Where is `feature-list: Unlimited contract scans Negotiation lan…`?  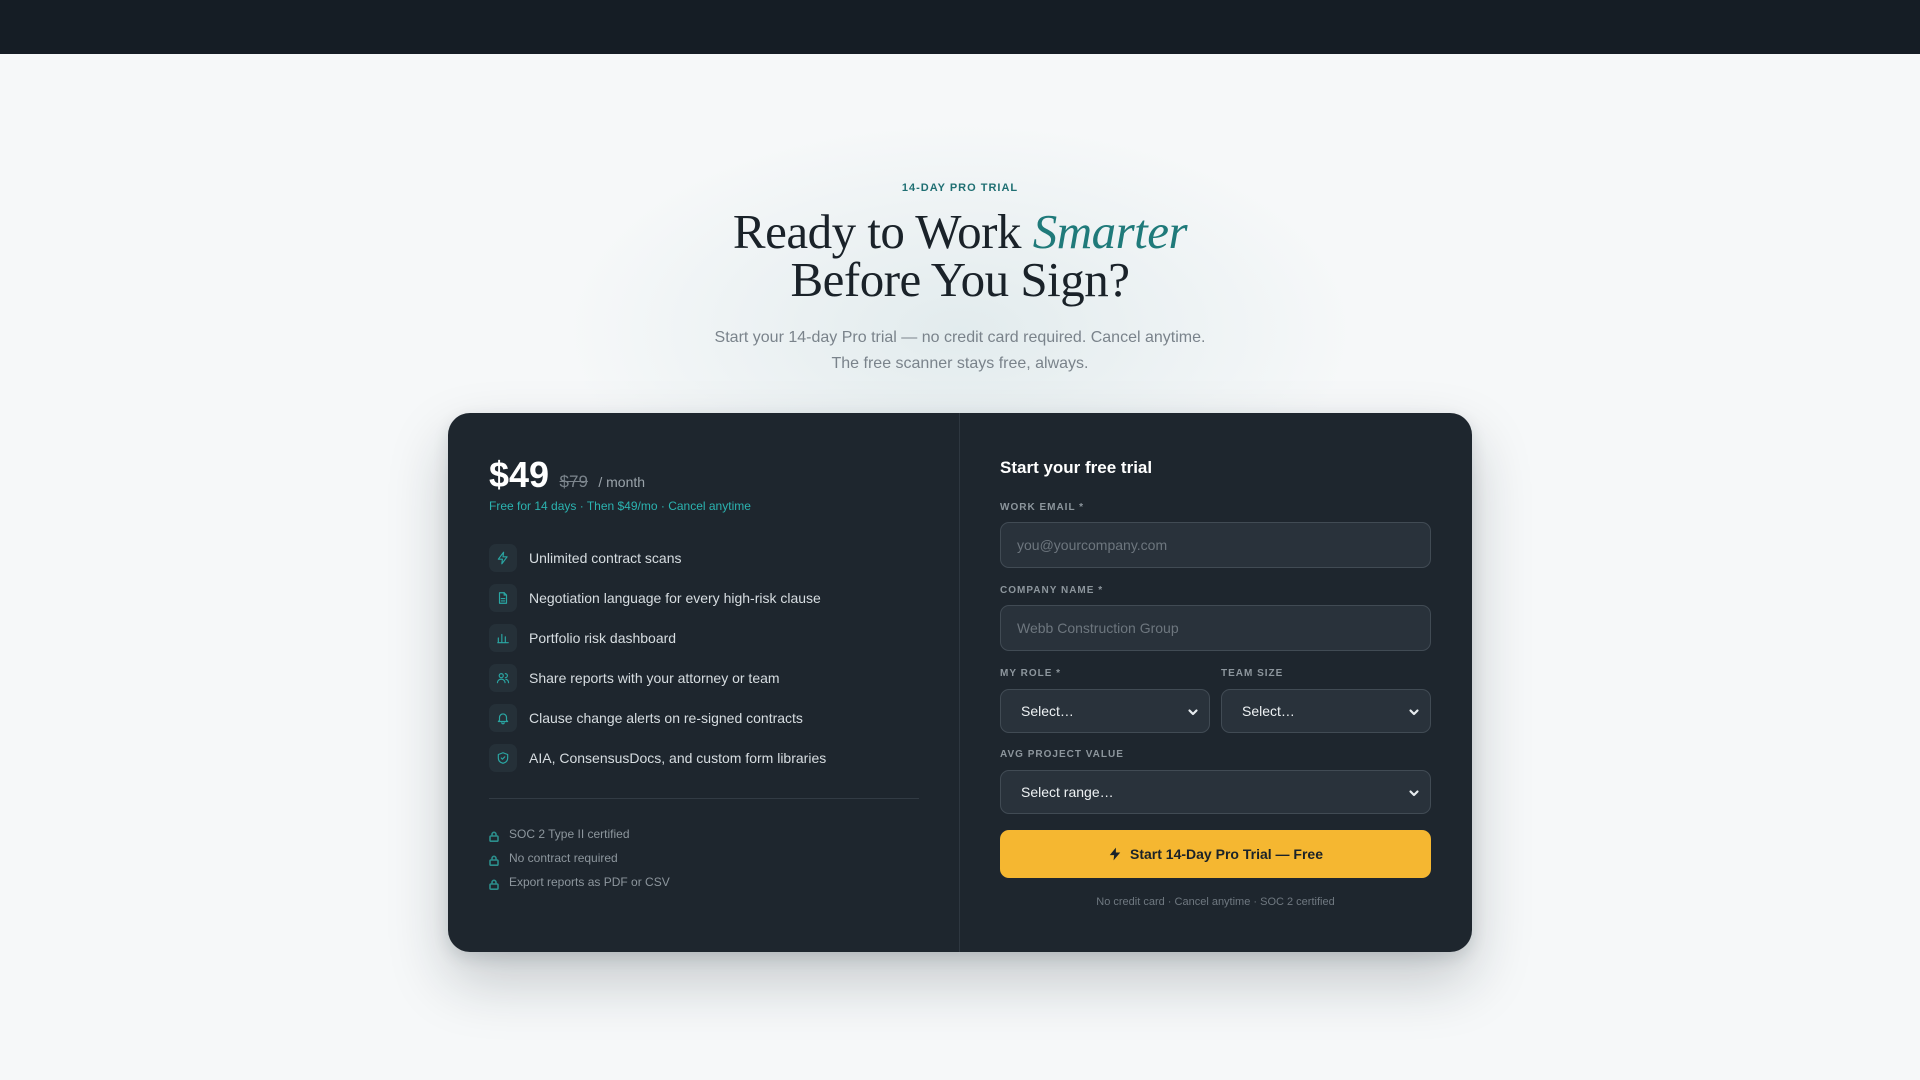
feature-list: Unlimited contract scans Negotiation lan… is located at coordinates (657, 658).